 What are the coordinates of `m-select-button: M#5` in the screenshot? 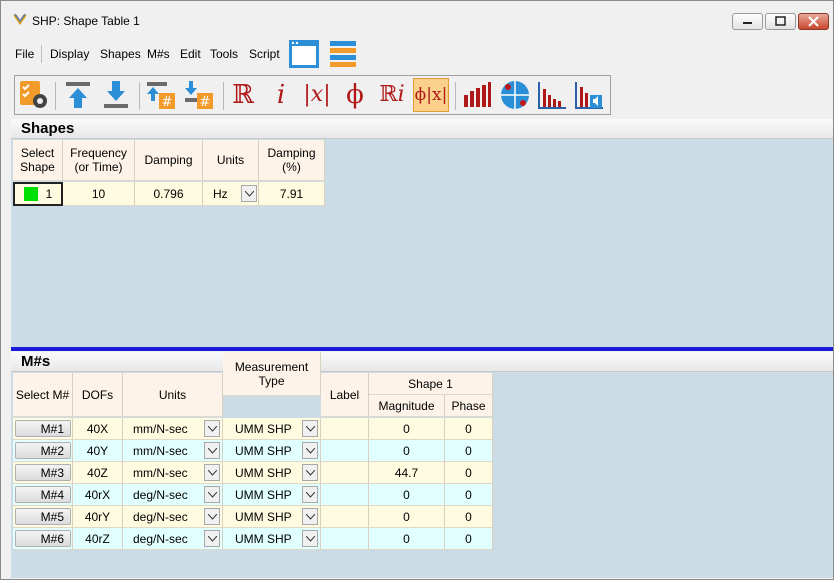 It's located at (43, 516).